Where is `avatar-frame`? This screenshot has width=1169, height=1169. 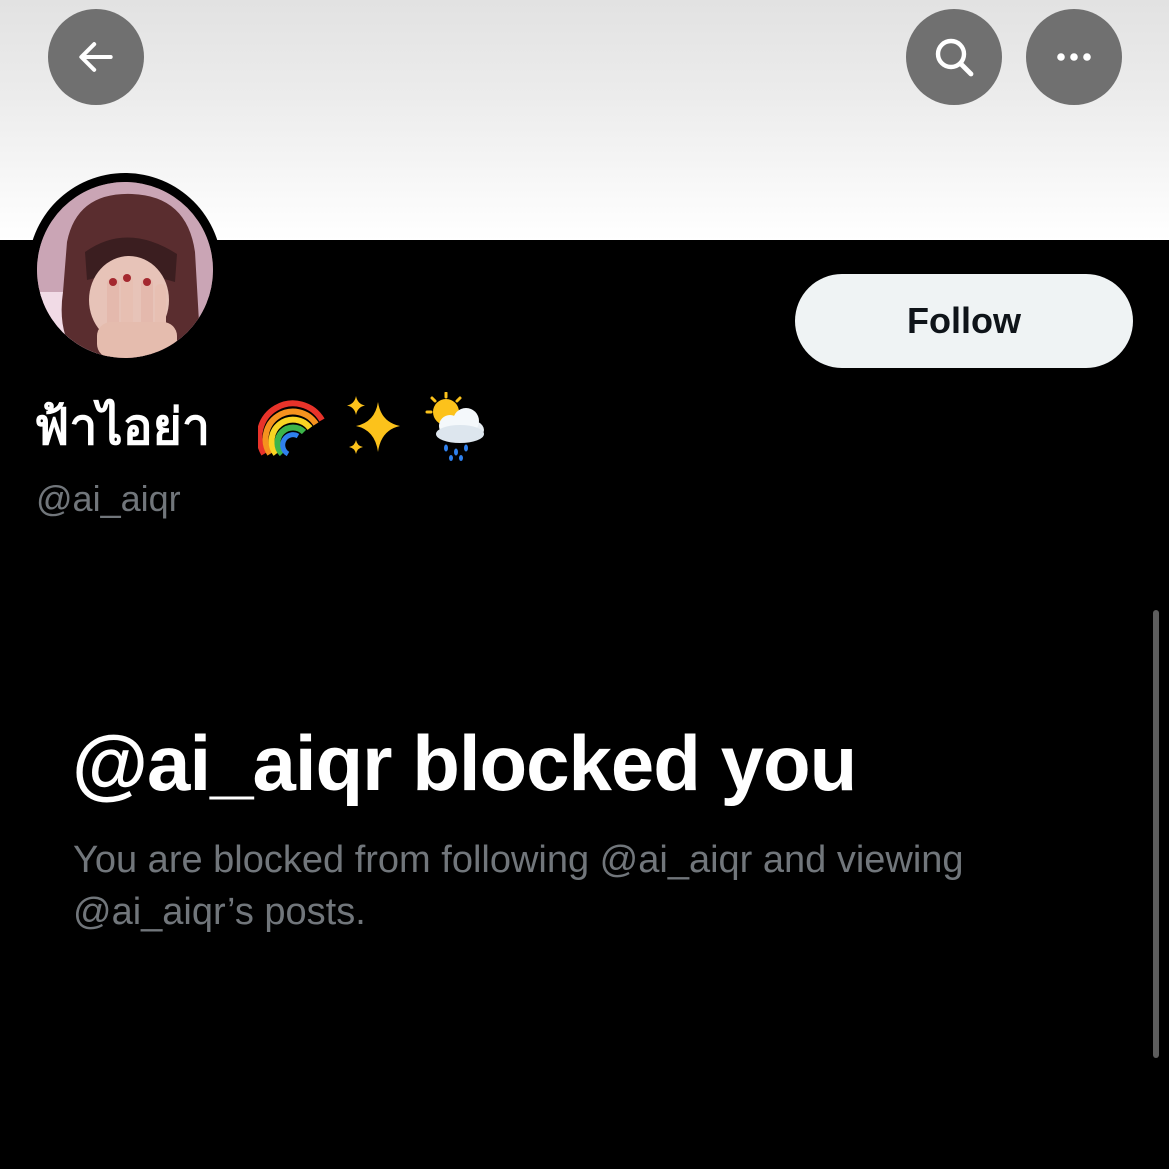
avatar-frame is located at coordinates (125, 270).